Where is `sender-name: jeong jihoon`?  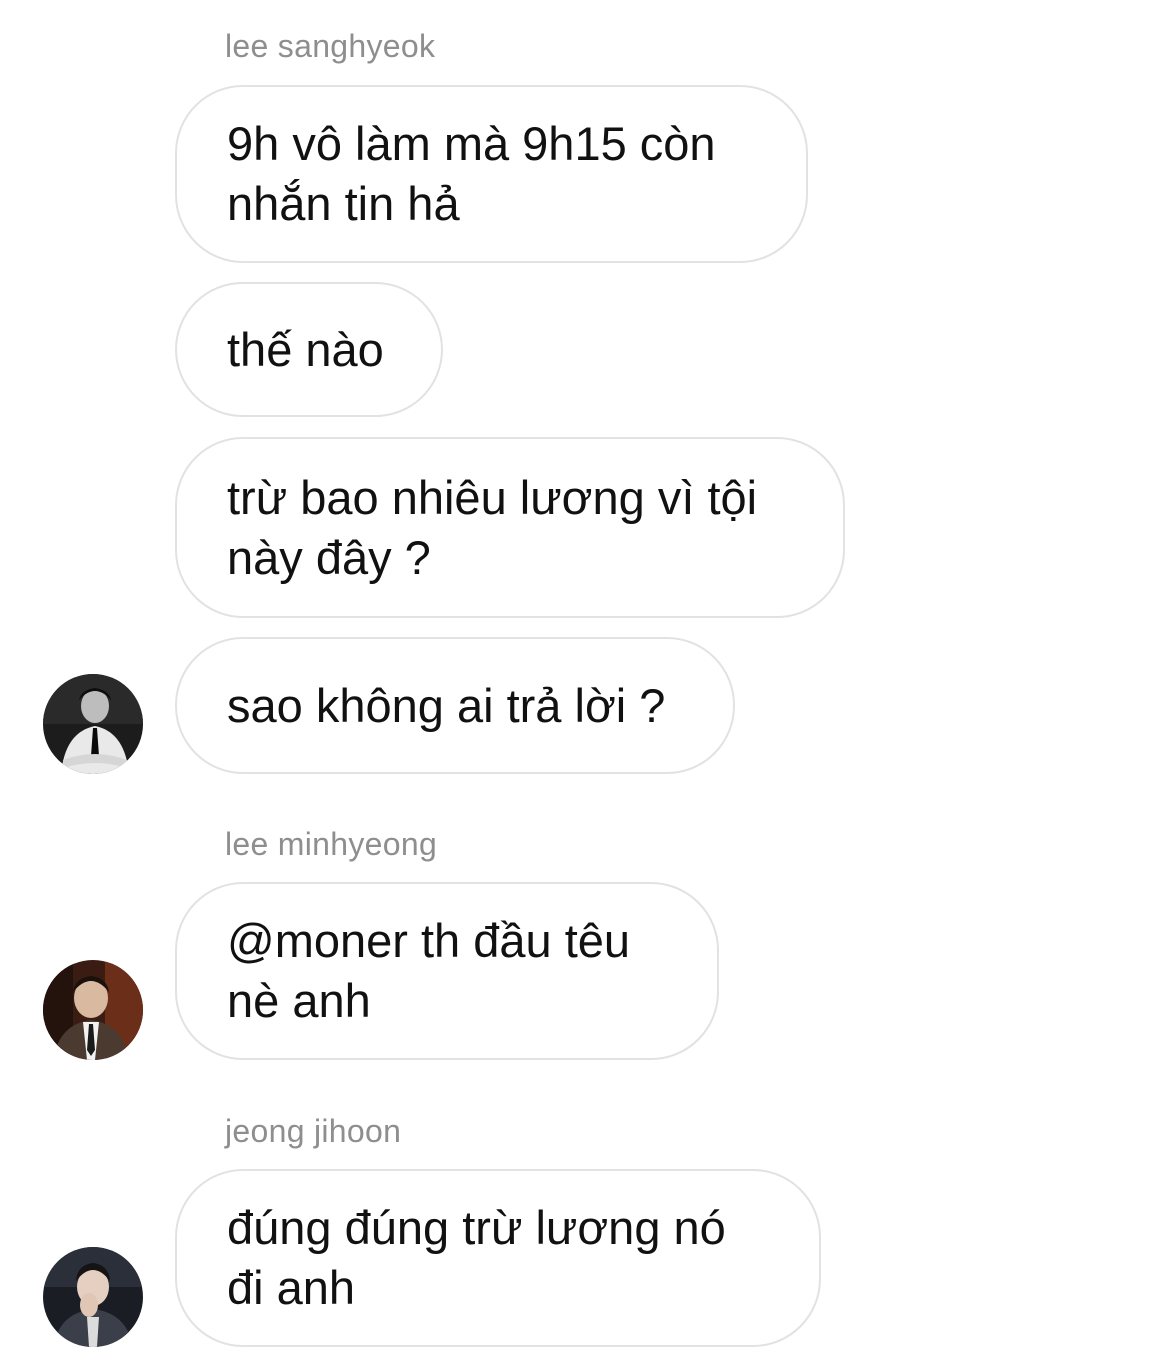 sender-name: jeong jihoon is located at coordinates (313, 1131).